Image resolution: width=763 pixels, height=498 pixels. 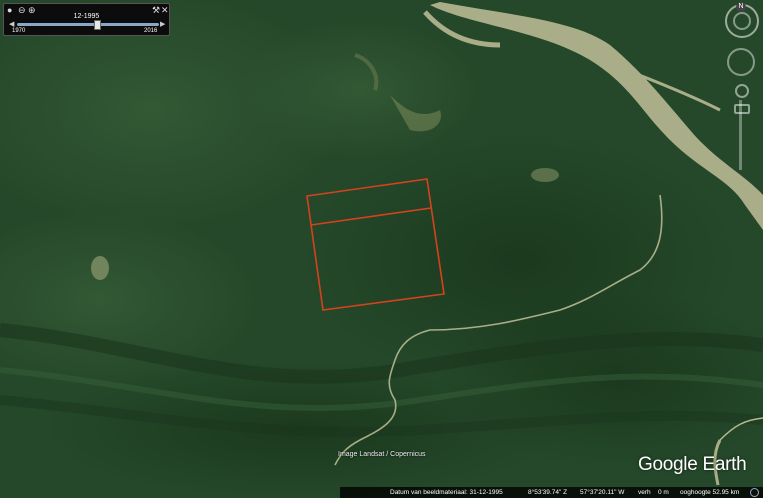 What do you see at coordinates (446, 492) in the screenshot?
I see `imagery-date: Datum van beeldmateriaal: 31-12-1995` at bounding box center [446, 492].